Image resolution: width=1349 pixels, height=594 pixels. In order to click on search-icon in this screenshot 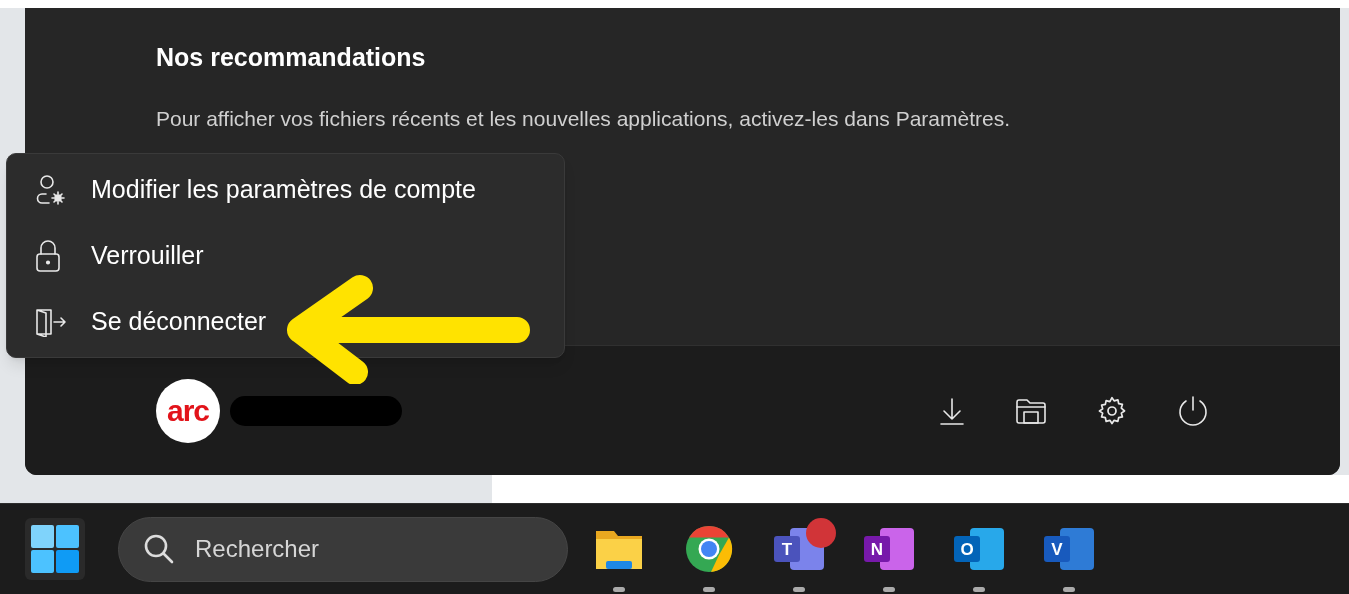, I will do `click(159, 549)`.